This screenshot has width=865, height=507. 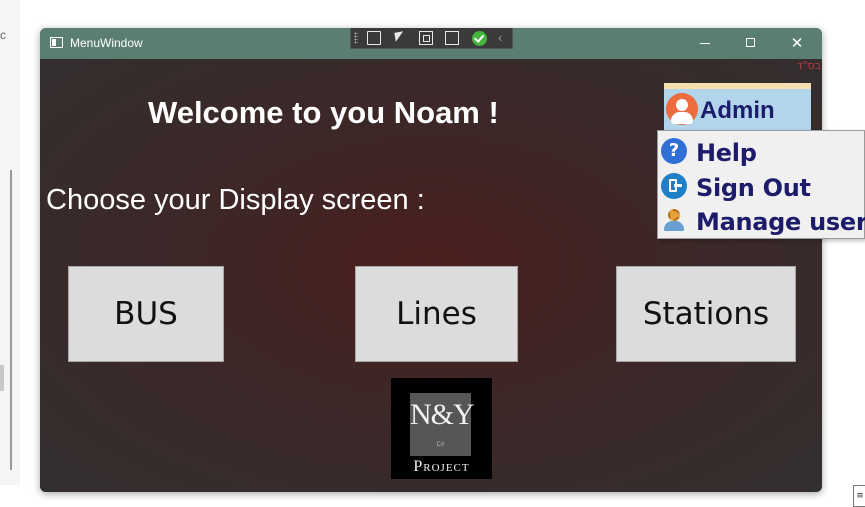 I want to click on sign-out-icon, so click(x=674, y=186).